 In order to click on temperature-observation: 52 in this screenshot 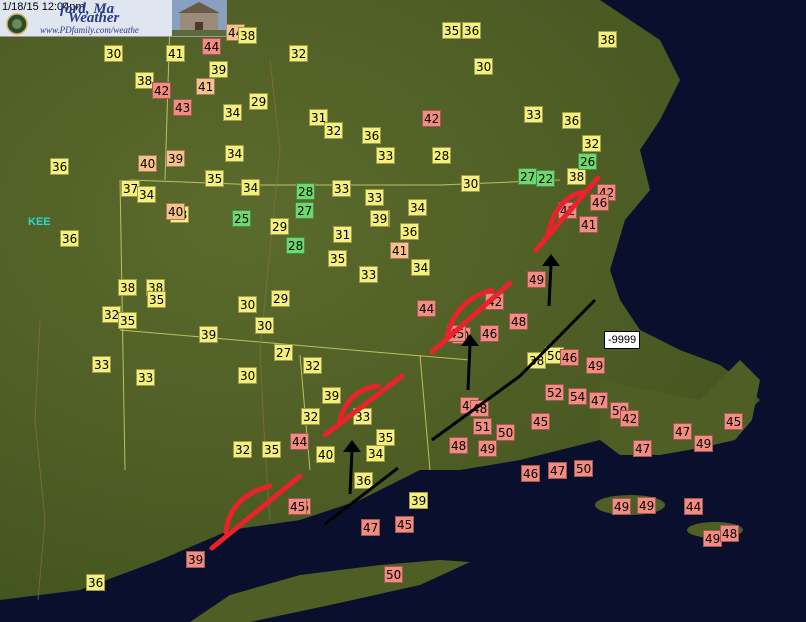, I will do `click(555, 392)`.